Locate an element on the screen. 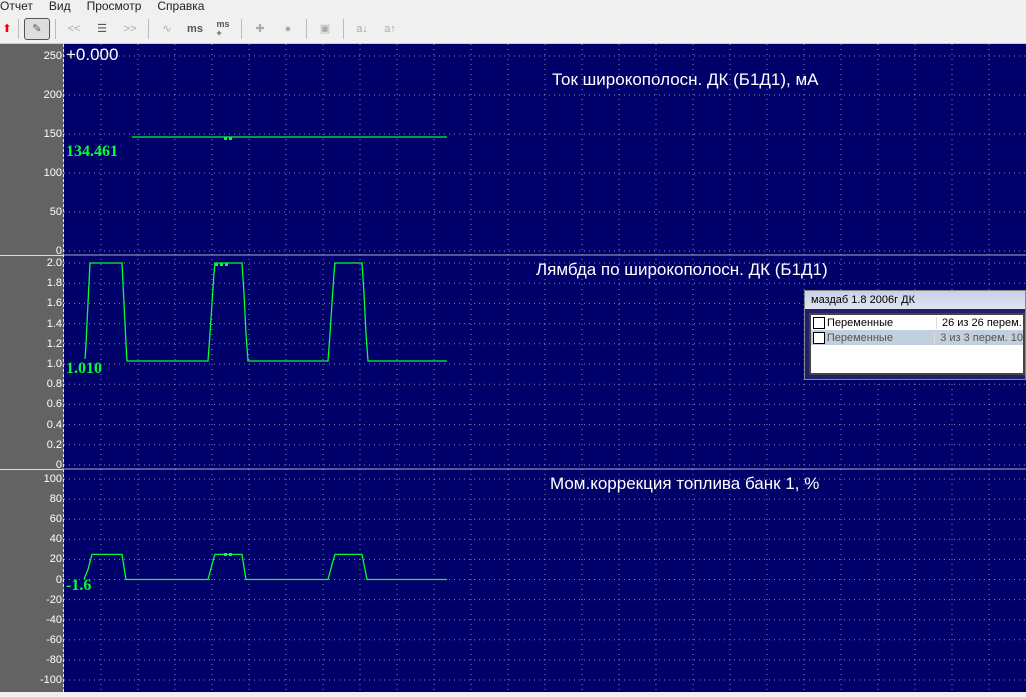  list-icon: ☰ is located at coordinates (102, 29).